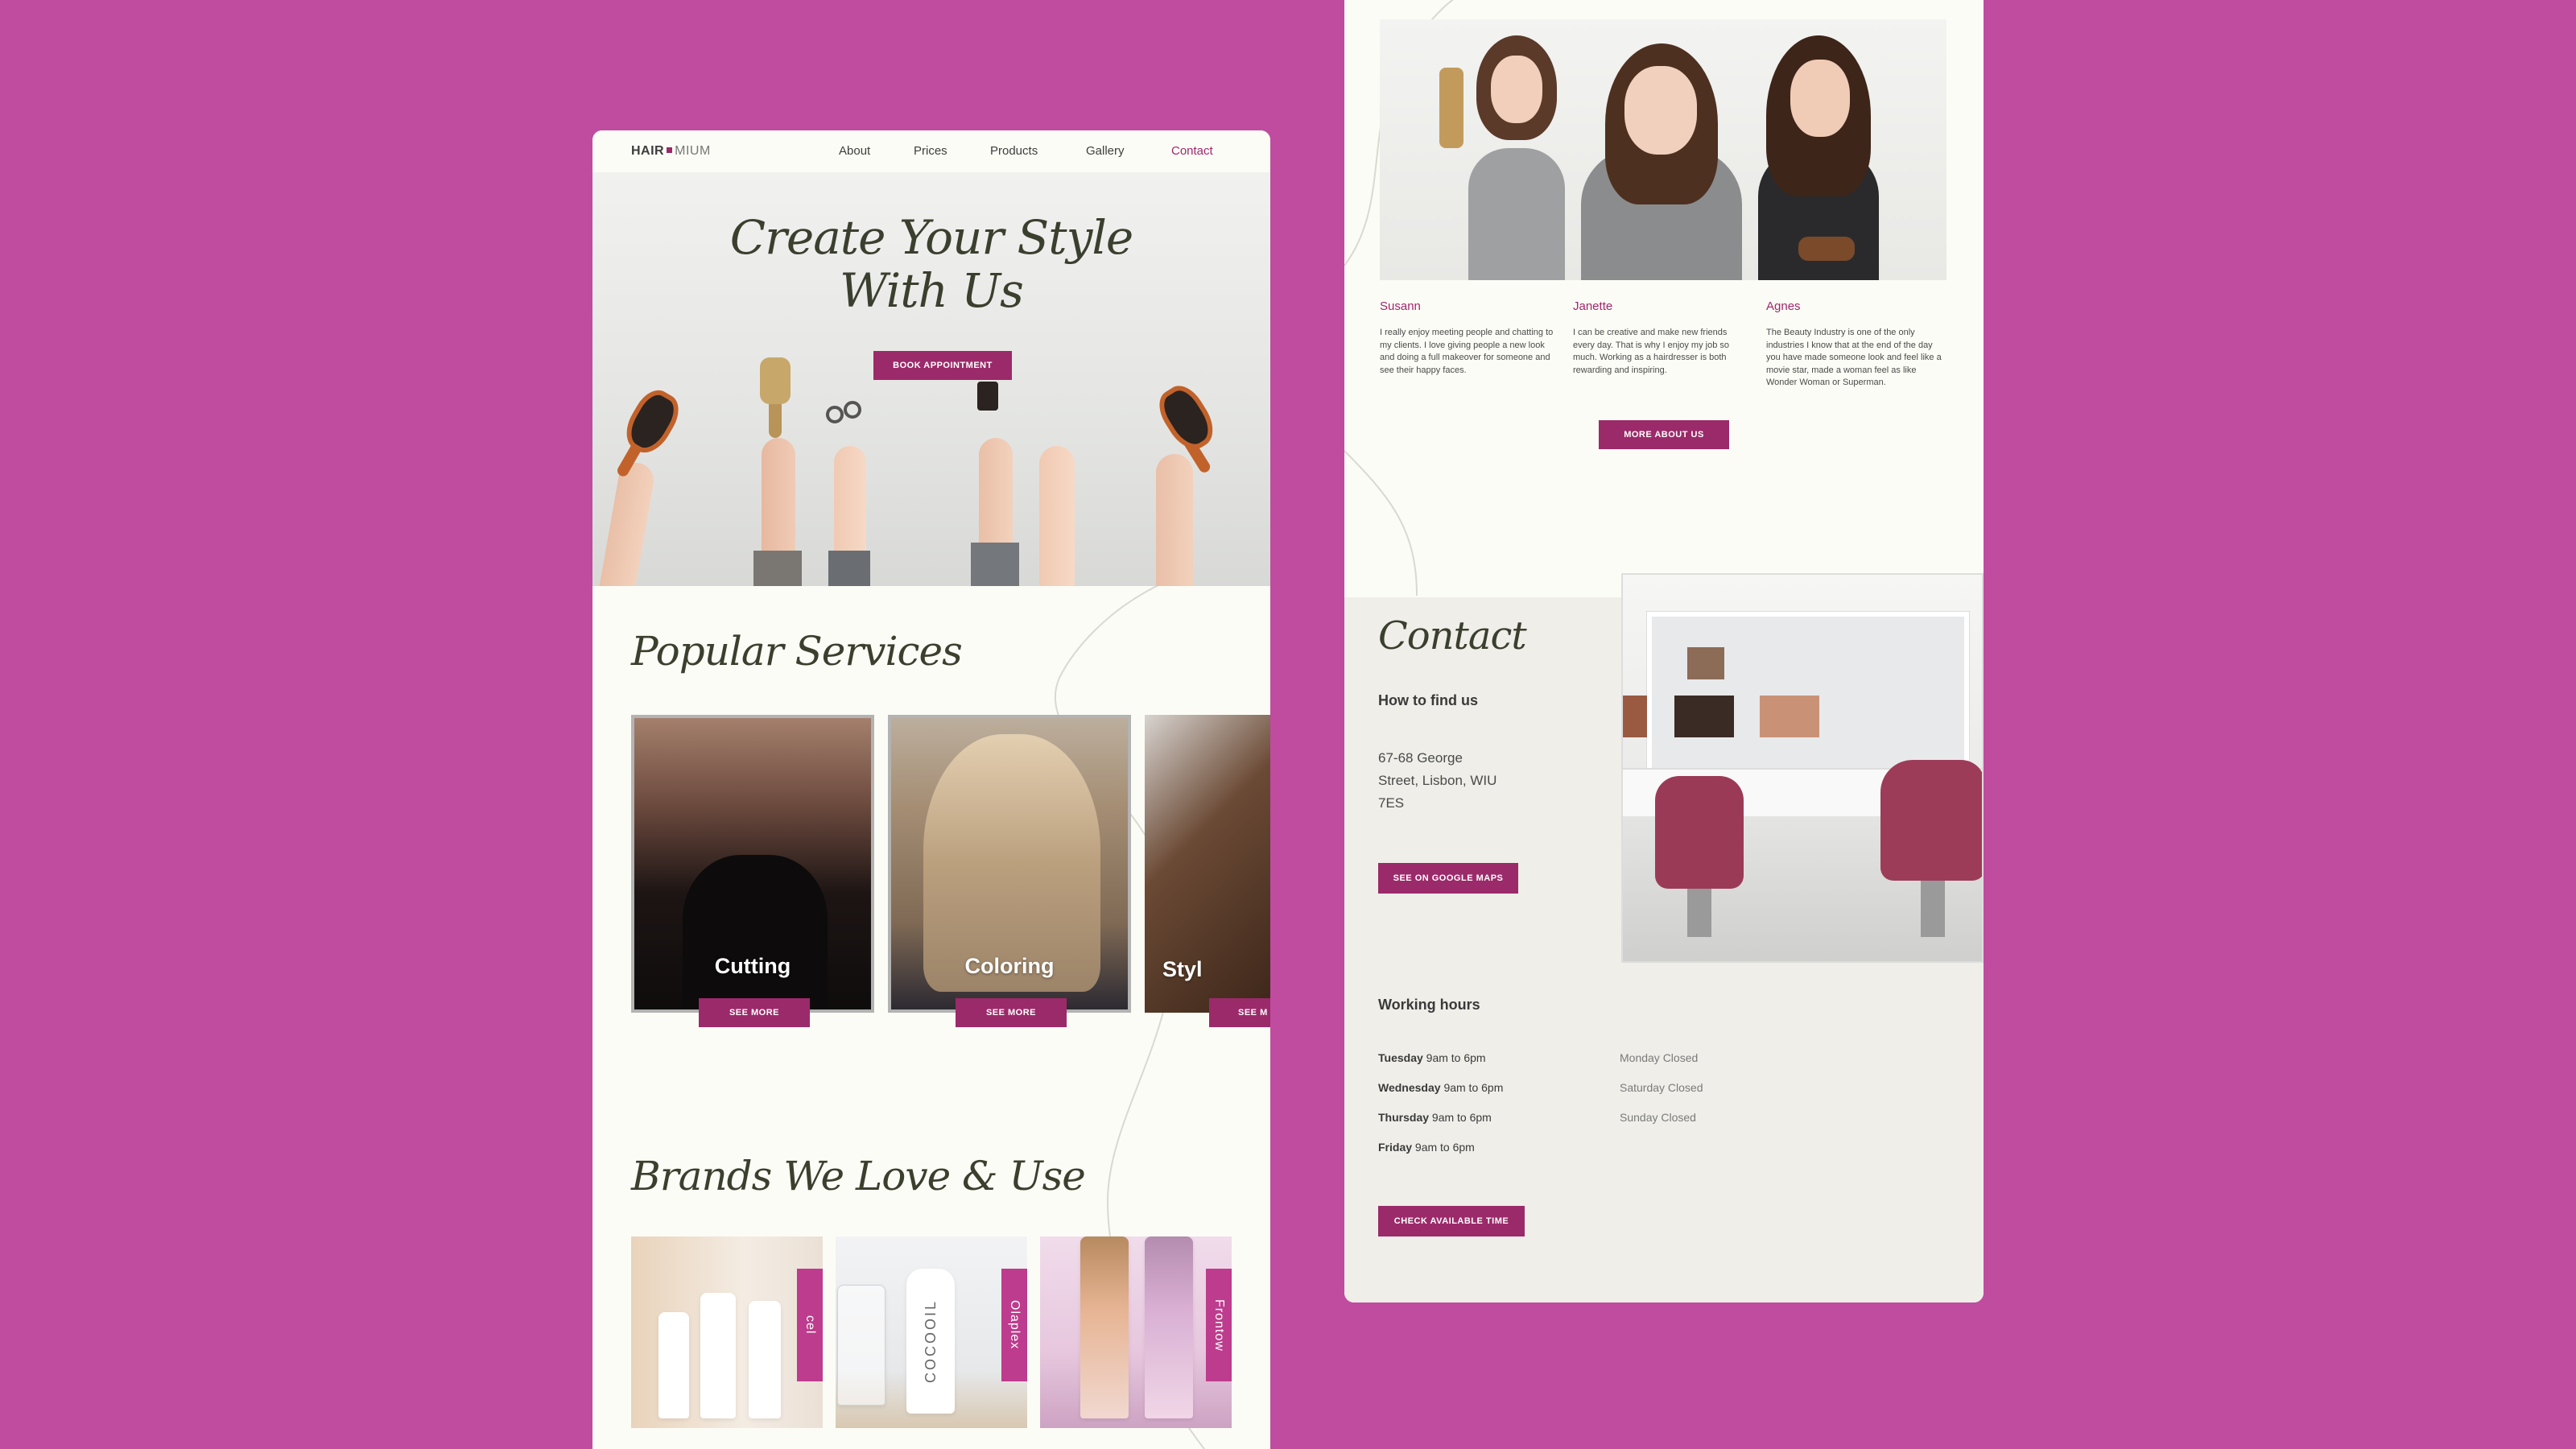  I want to click on book-appointment-button: BOOK APPOINTMENT, so click(942, 365).